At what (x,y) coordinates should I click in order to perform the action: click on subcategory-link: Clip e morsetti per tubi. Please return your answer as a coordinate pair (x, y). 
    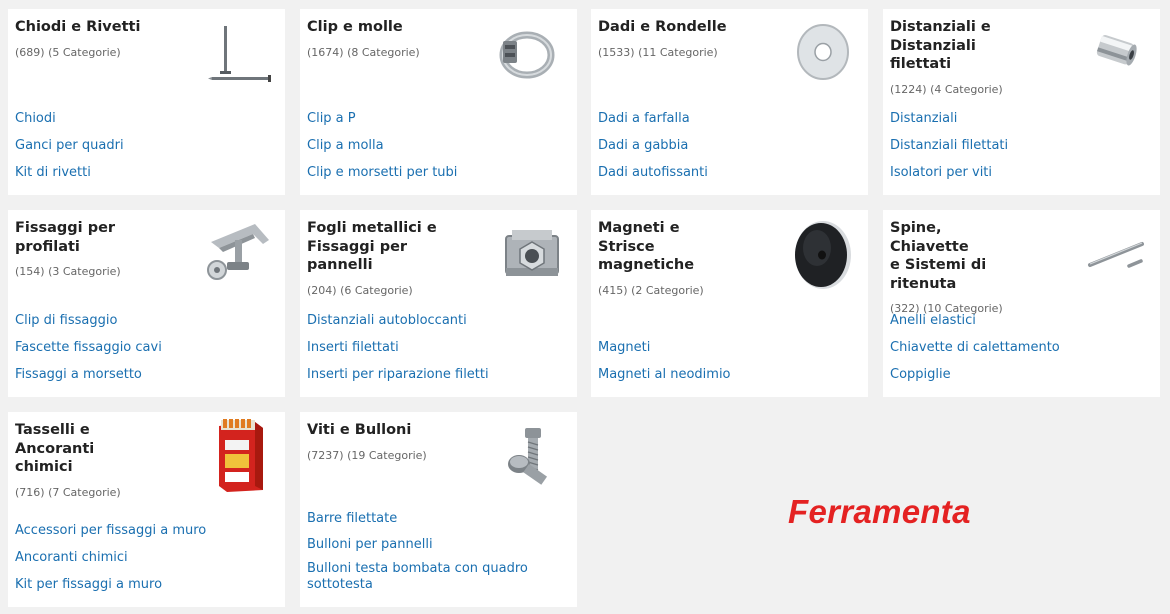
    Looking at the image, I should click on (438, 173).